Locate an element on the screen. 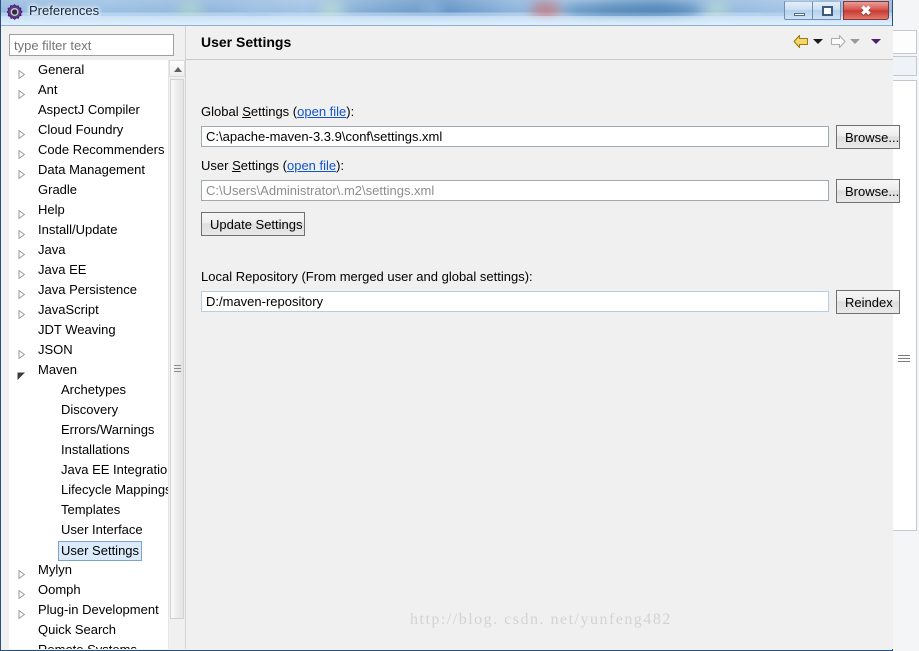 Image resolution: width=919 pixels, height=651 pixels. gs-label-mnemonic: S is located at coordinates (246, 111).